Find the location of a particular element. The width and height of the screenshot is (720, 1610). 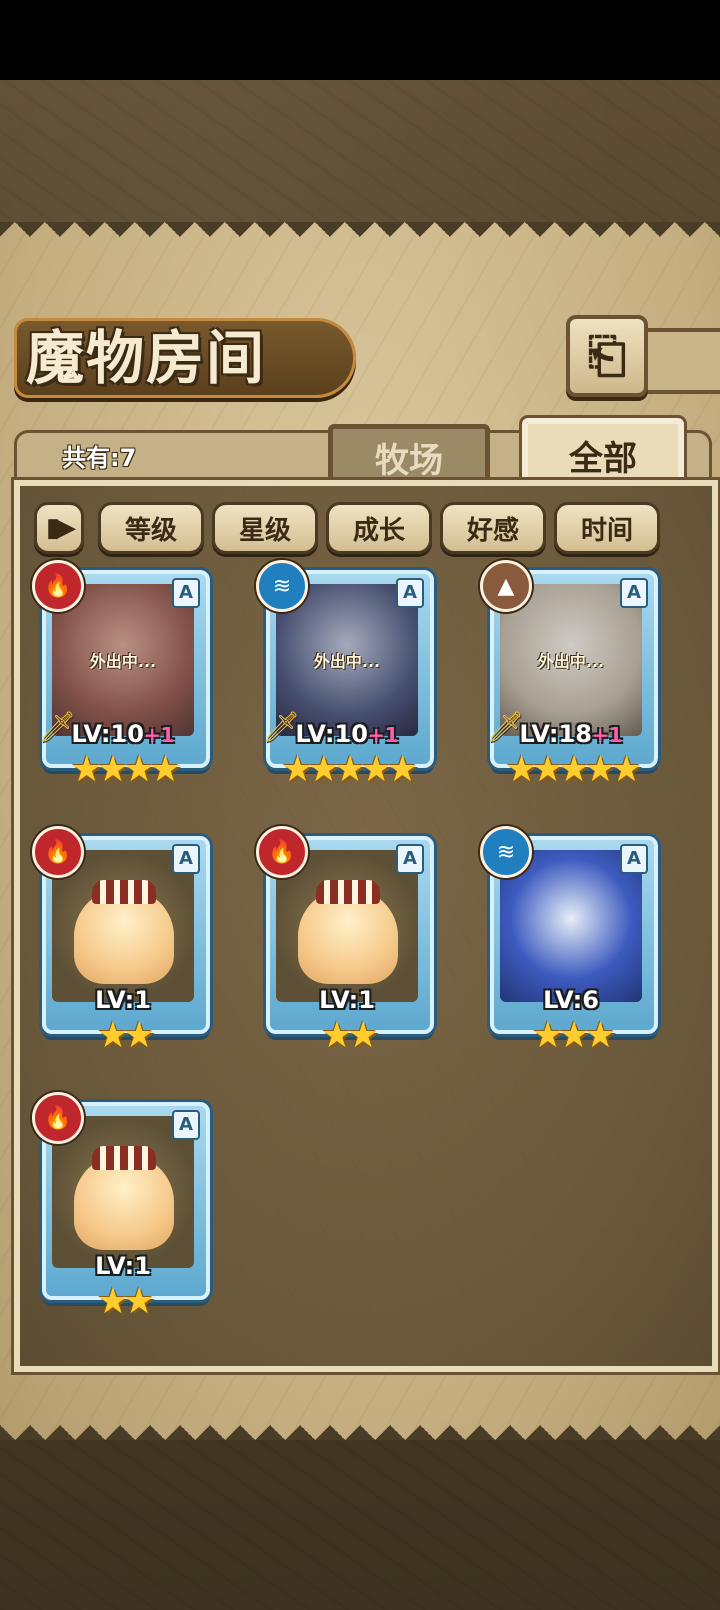

star-rating: ★★★★ is located at coordinates (125, 769).